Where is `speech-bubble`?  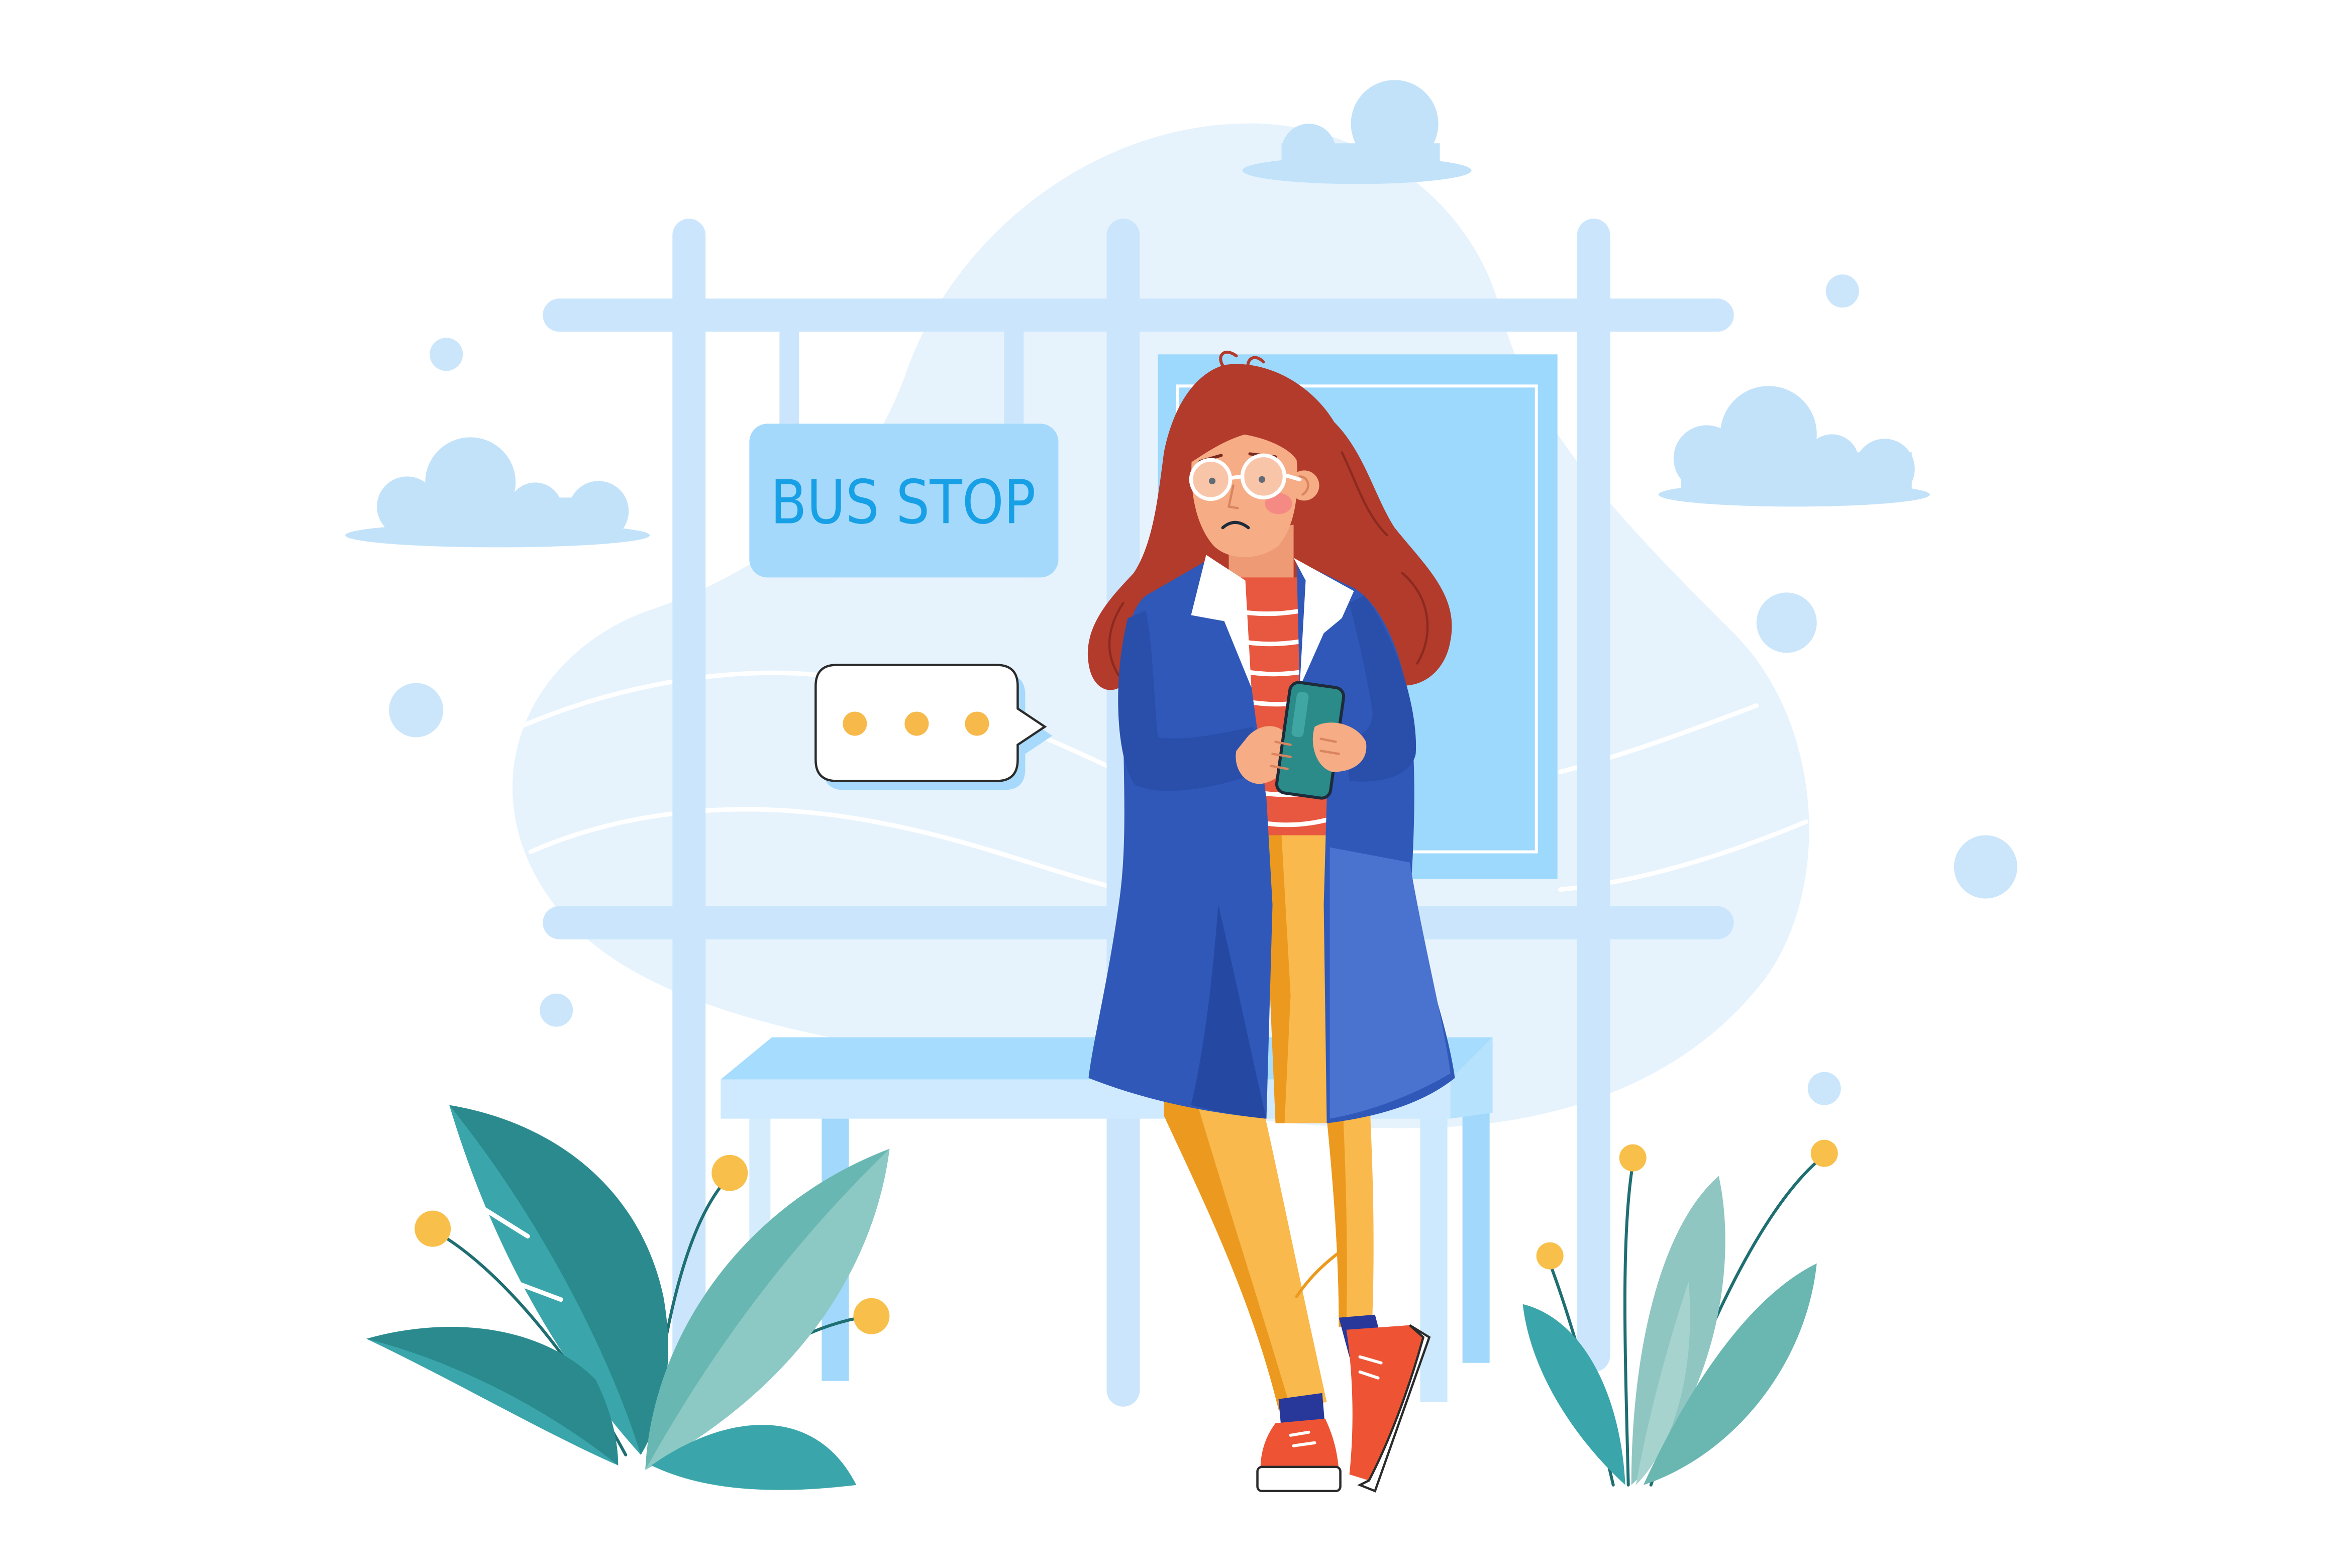 speech-bubble is located at coordinates (933, 727).